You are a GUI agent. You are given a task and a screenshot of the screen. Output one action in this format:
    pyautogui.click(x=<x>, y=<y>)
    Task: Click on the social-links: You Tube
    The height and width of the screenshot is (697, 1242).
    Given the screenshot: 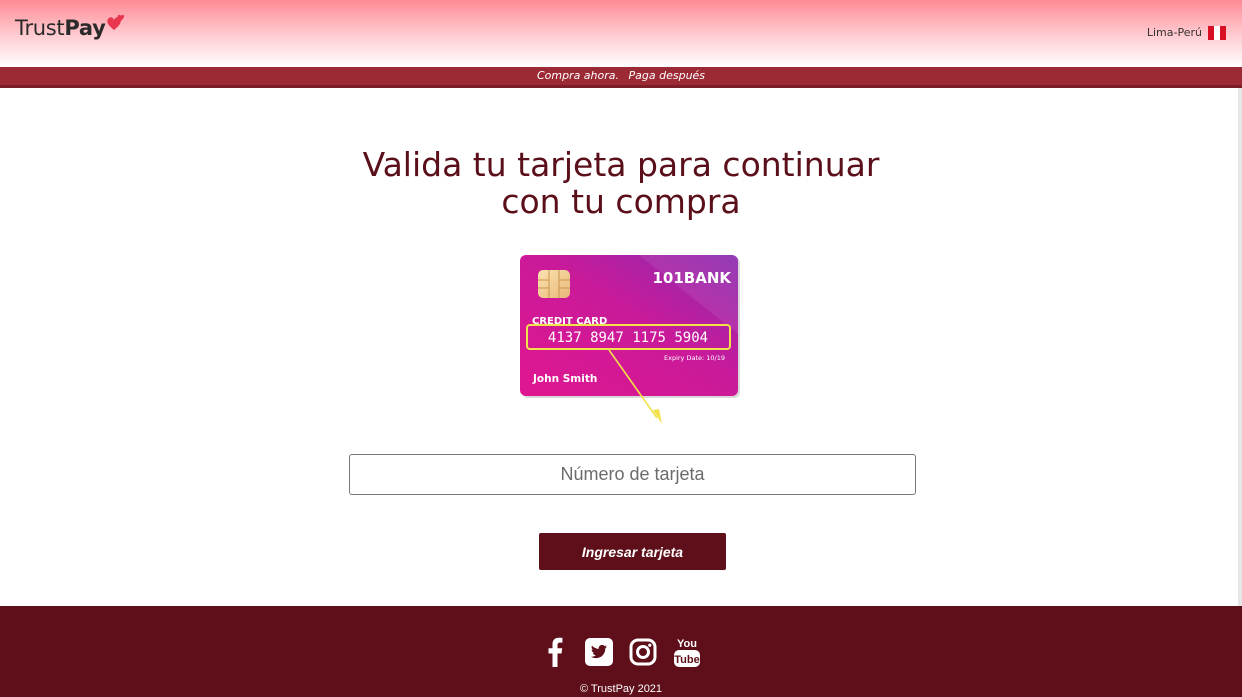 What is the action you would take?
    pyautogui.click(x=621, y=652)
    